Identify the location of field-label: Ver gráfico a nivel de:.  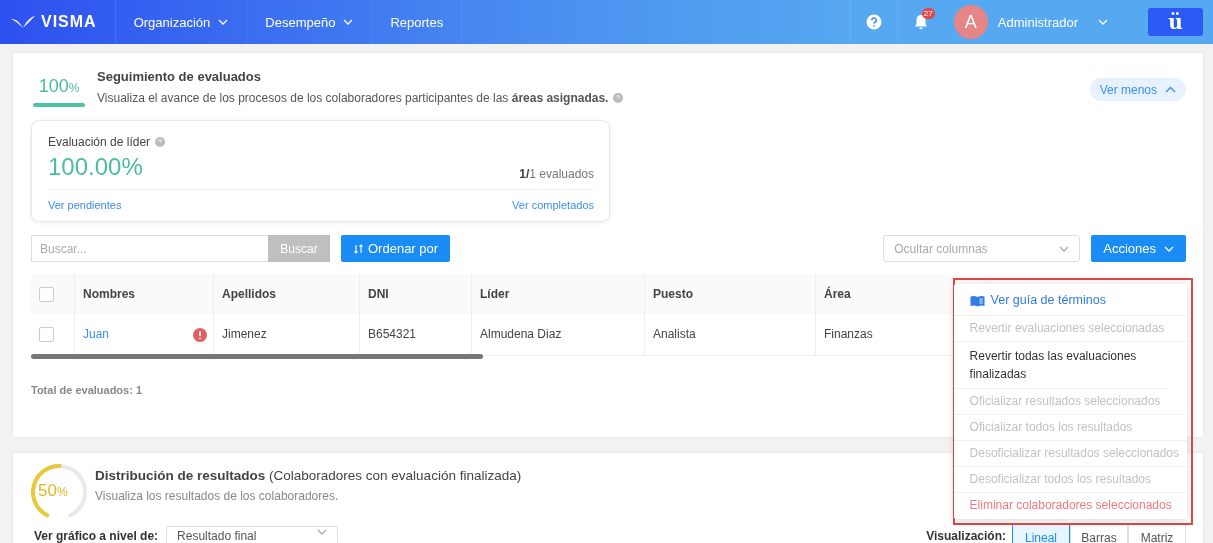
(96, 535).